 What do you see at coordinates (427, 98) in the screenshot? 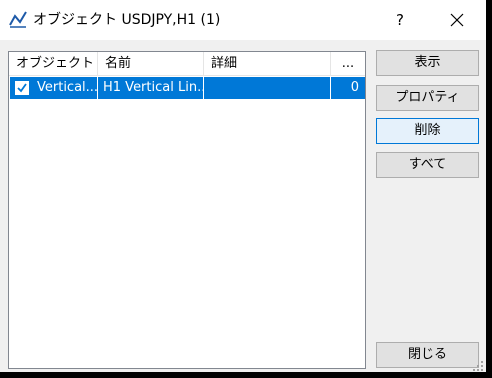
I see `properties-button: プロパティ` at bounding box center [427, 98].